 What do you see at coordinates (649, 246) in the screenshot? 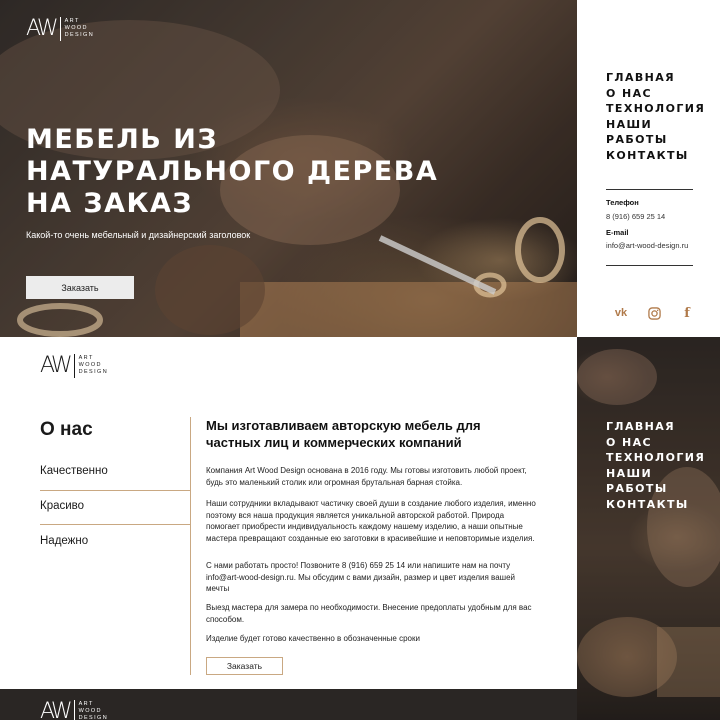
I see `email-value: info@art-wood-design.ru` at bounding box center [649, 246].